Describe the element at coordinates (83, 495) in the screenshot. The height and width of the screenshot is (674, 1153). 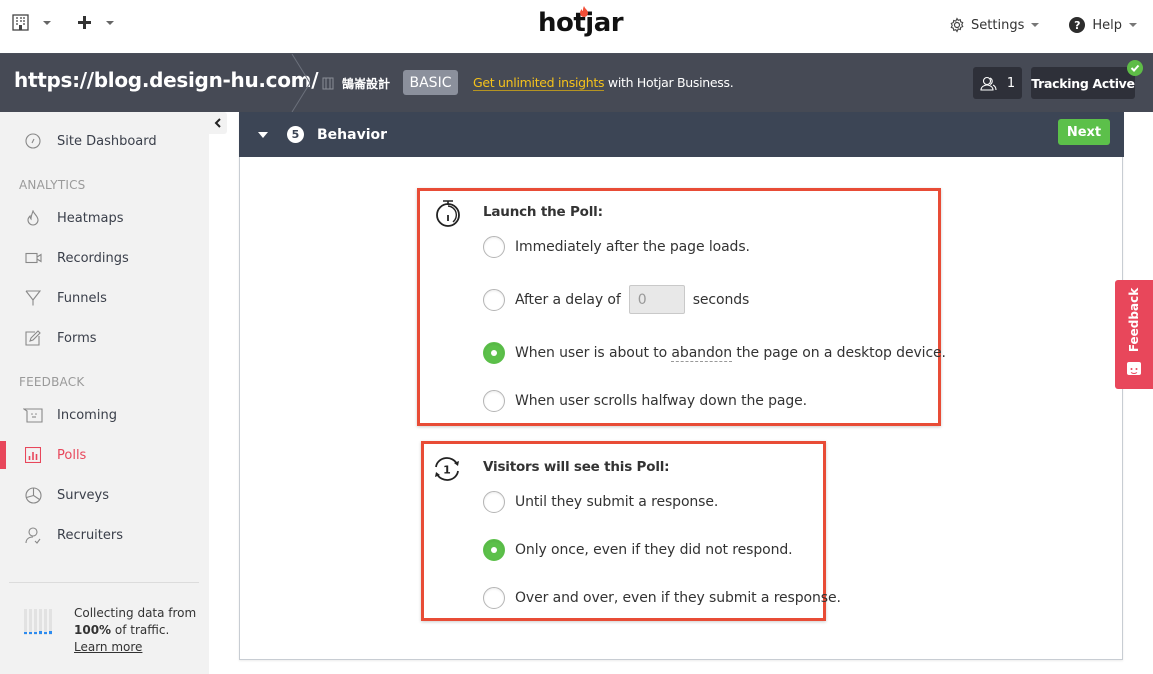
I see `sidebar-item-label: Surveys` at that location.